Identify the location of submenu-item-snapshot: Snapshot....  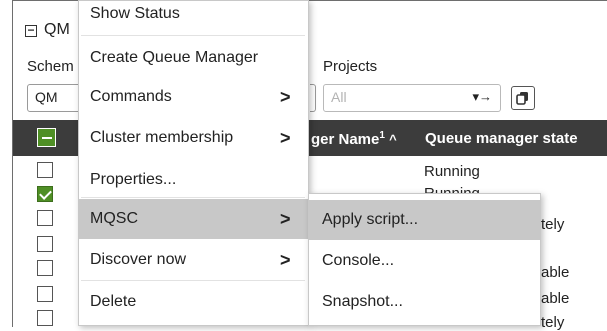
(424, 302).